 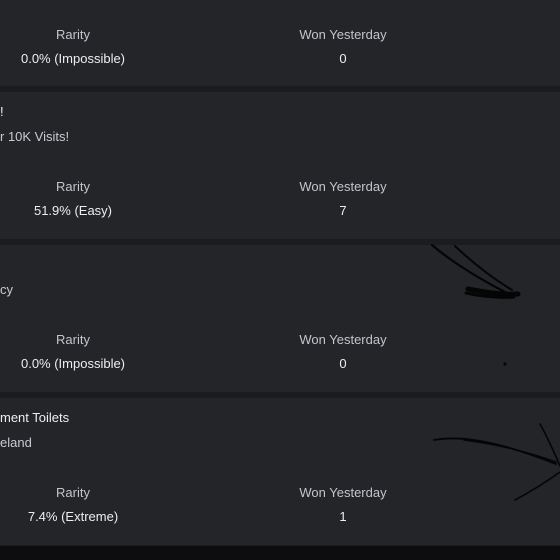 What do you see at coordinates (343, 210) in the screenshot?
I see `won-yesterday-value: 7` at bounding box center [343, 210].